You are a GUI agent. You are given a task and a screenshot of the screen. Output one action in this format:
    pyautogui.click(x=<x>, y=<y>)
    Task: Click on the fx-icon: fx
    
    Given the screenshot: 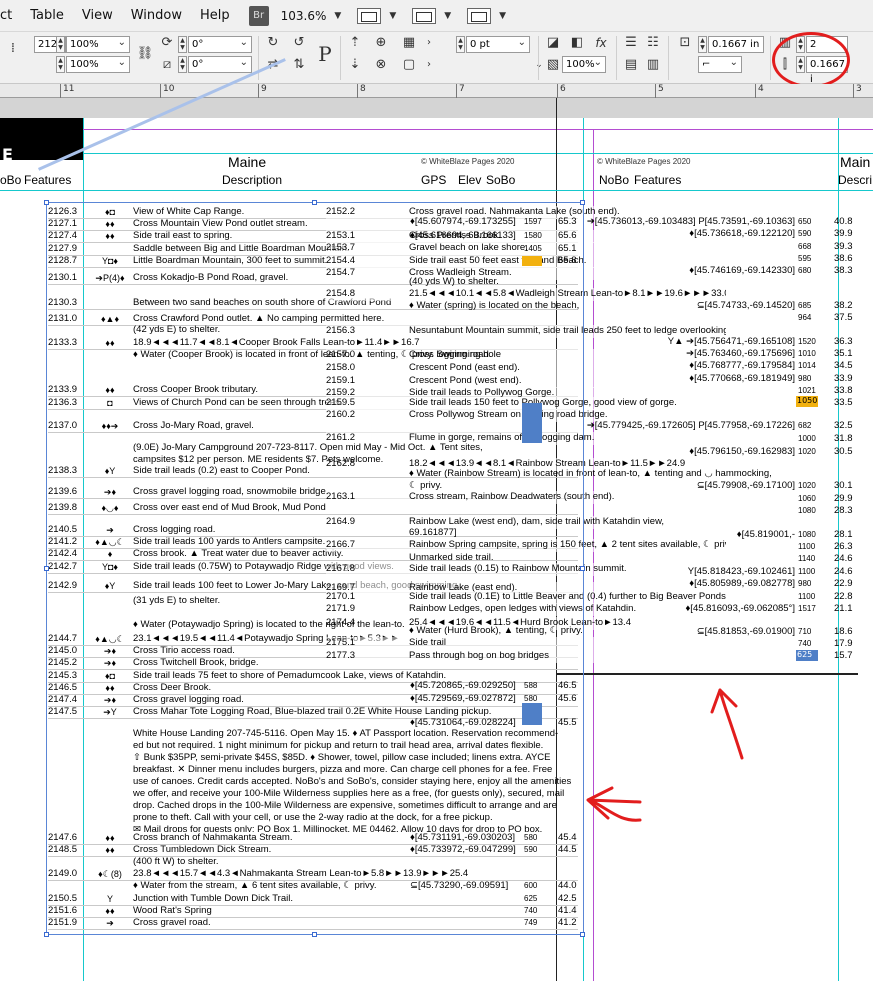 What is the action you would take?
    pyautogui.click(x=601, y=43)
    